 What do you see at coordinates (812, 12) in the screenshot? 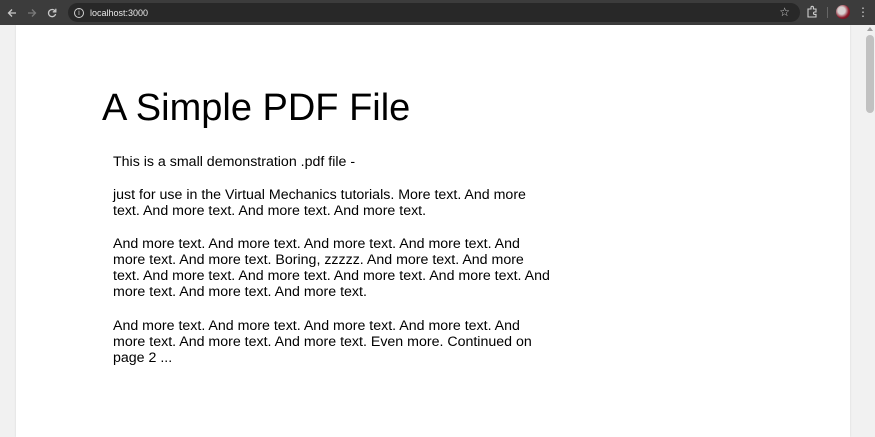
I see `extensions-icon` at bounding box center [812, 12].